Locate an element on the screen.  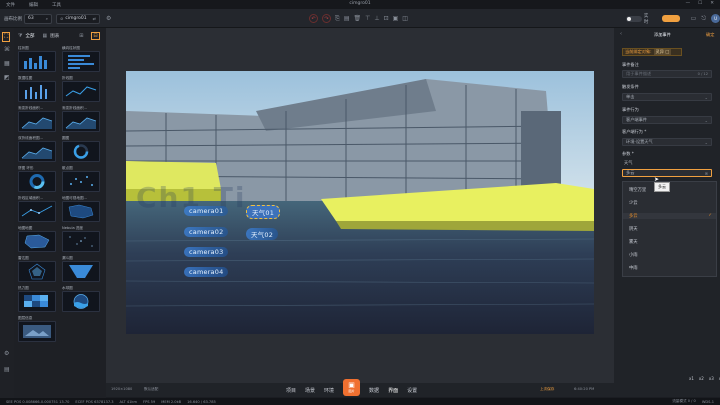
weather-option: 小雨 is located at coordinates (633, 255).